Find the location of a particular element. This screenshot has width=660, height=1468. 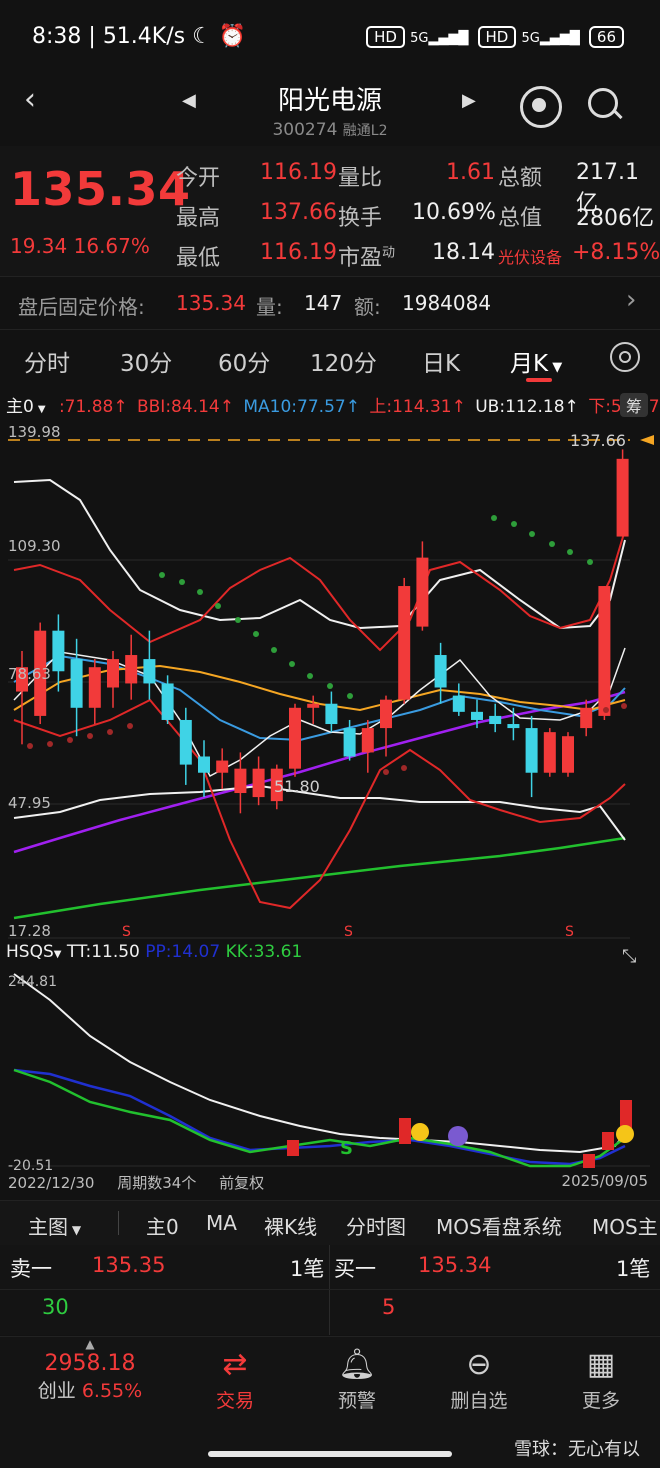

bid1-volume: 5 is located at coordinates (389, 1307).